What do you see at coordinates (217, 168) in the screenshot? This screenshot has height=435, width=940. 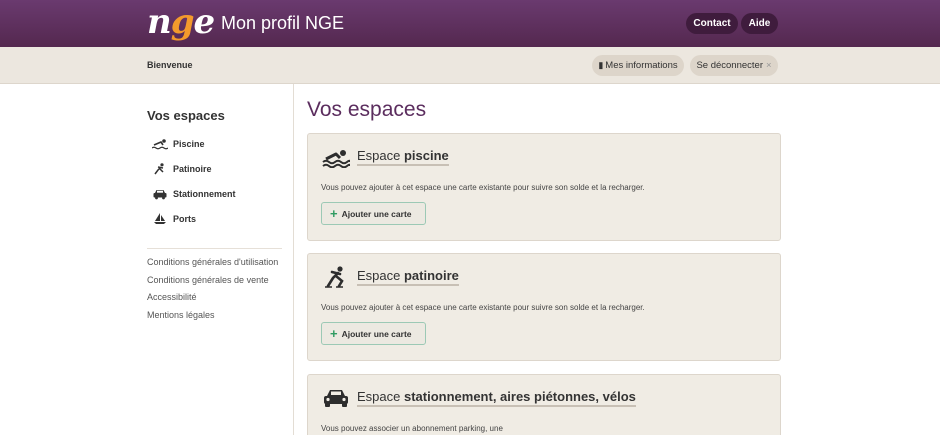 I see `sidebar-item-patinoire: Patinoire` at bounding box center [217, 168].